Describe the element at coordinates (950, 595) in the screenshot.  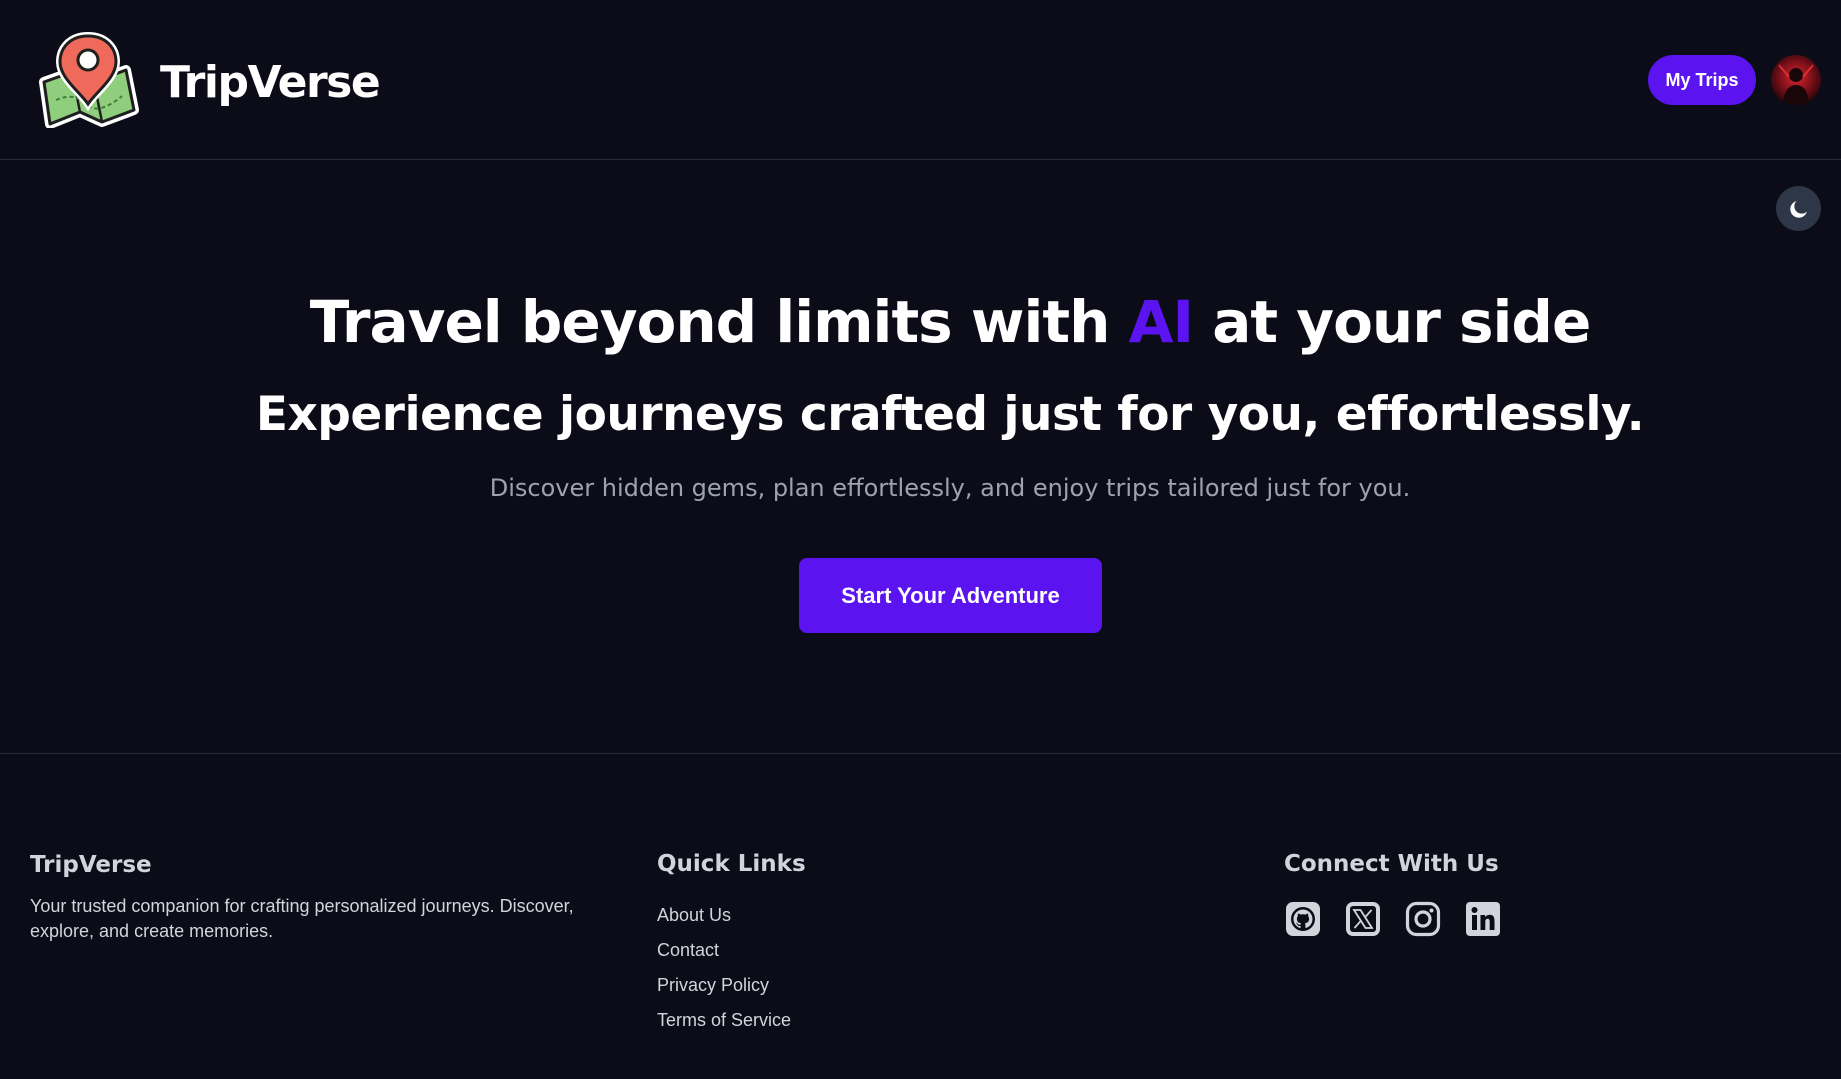
I see `start-adventure-button: Start Your Adventure` at that location.